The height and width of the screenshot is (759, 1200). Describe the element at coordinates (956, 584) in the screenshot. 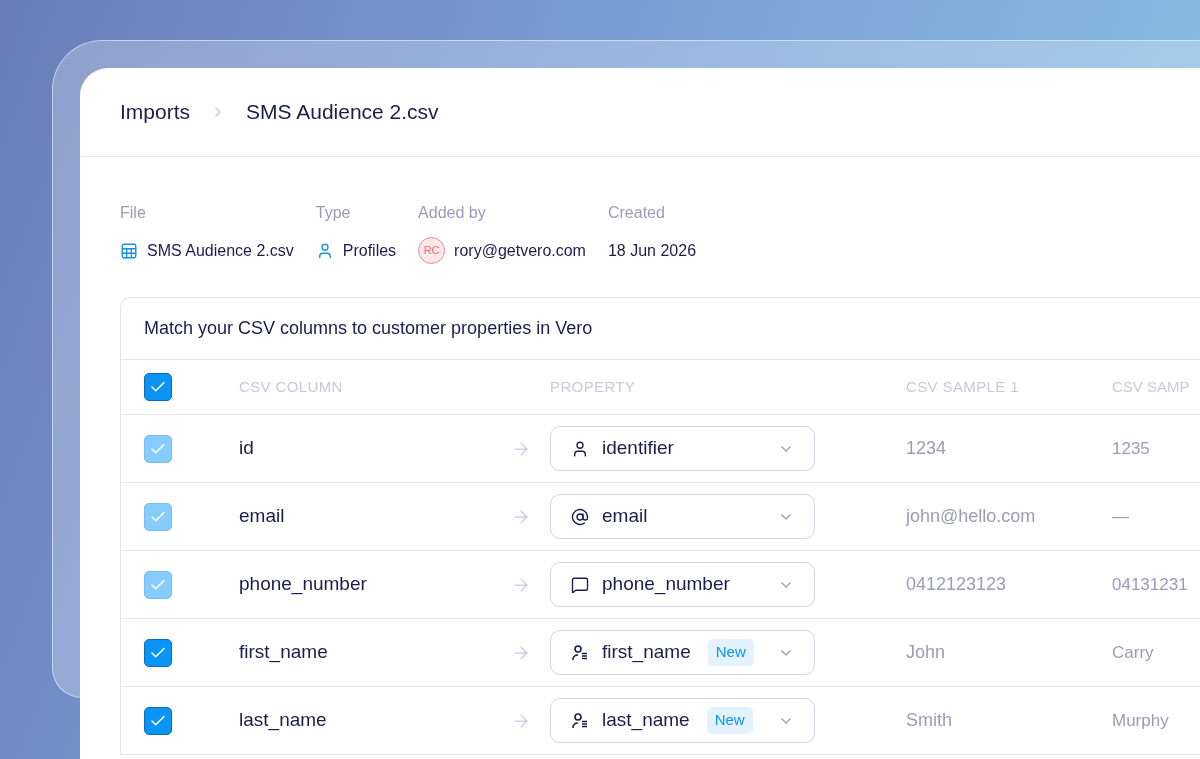

I see `table-cell-text: 0412123123` at that location.